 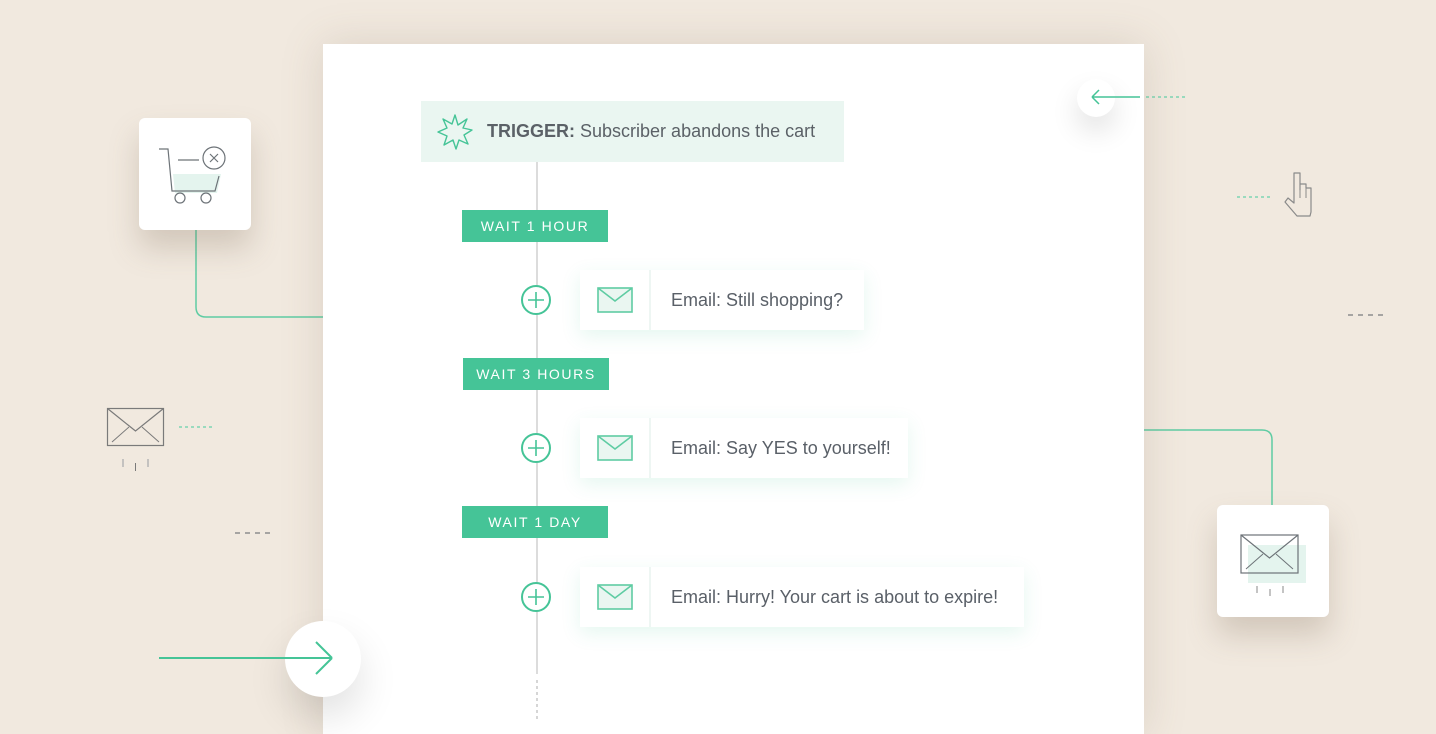 I want to click on trigger-block: TRIGGER: Subscriber abandons the cart, so click(x=632, y=131).